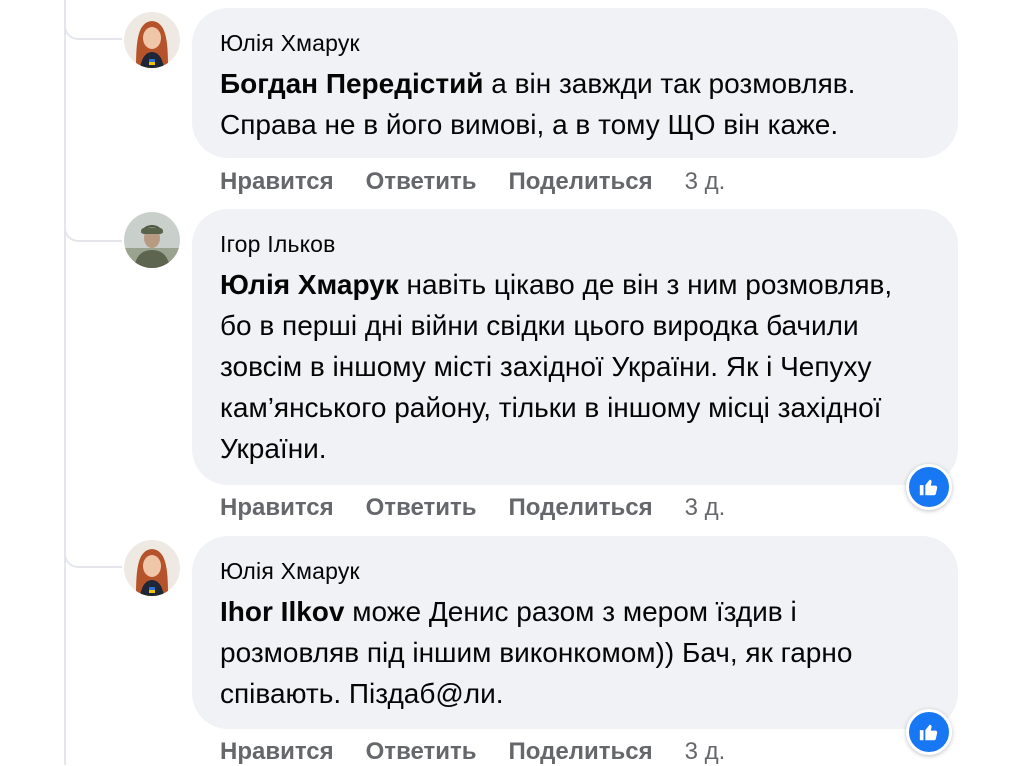  Describe the element at coordinates (575, 244) in the screenshot. I see `comment-author: Ігор Ільков` at that location.